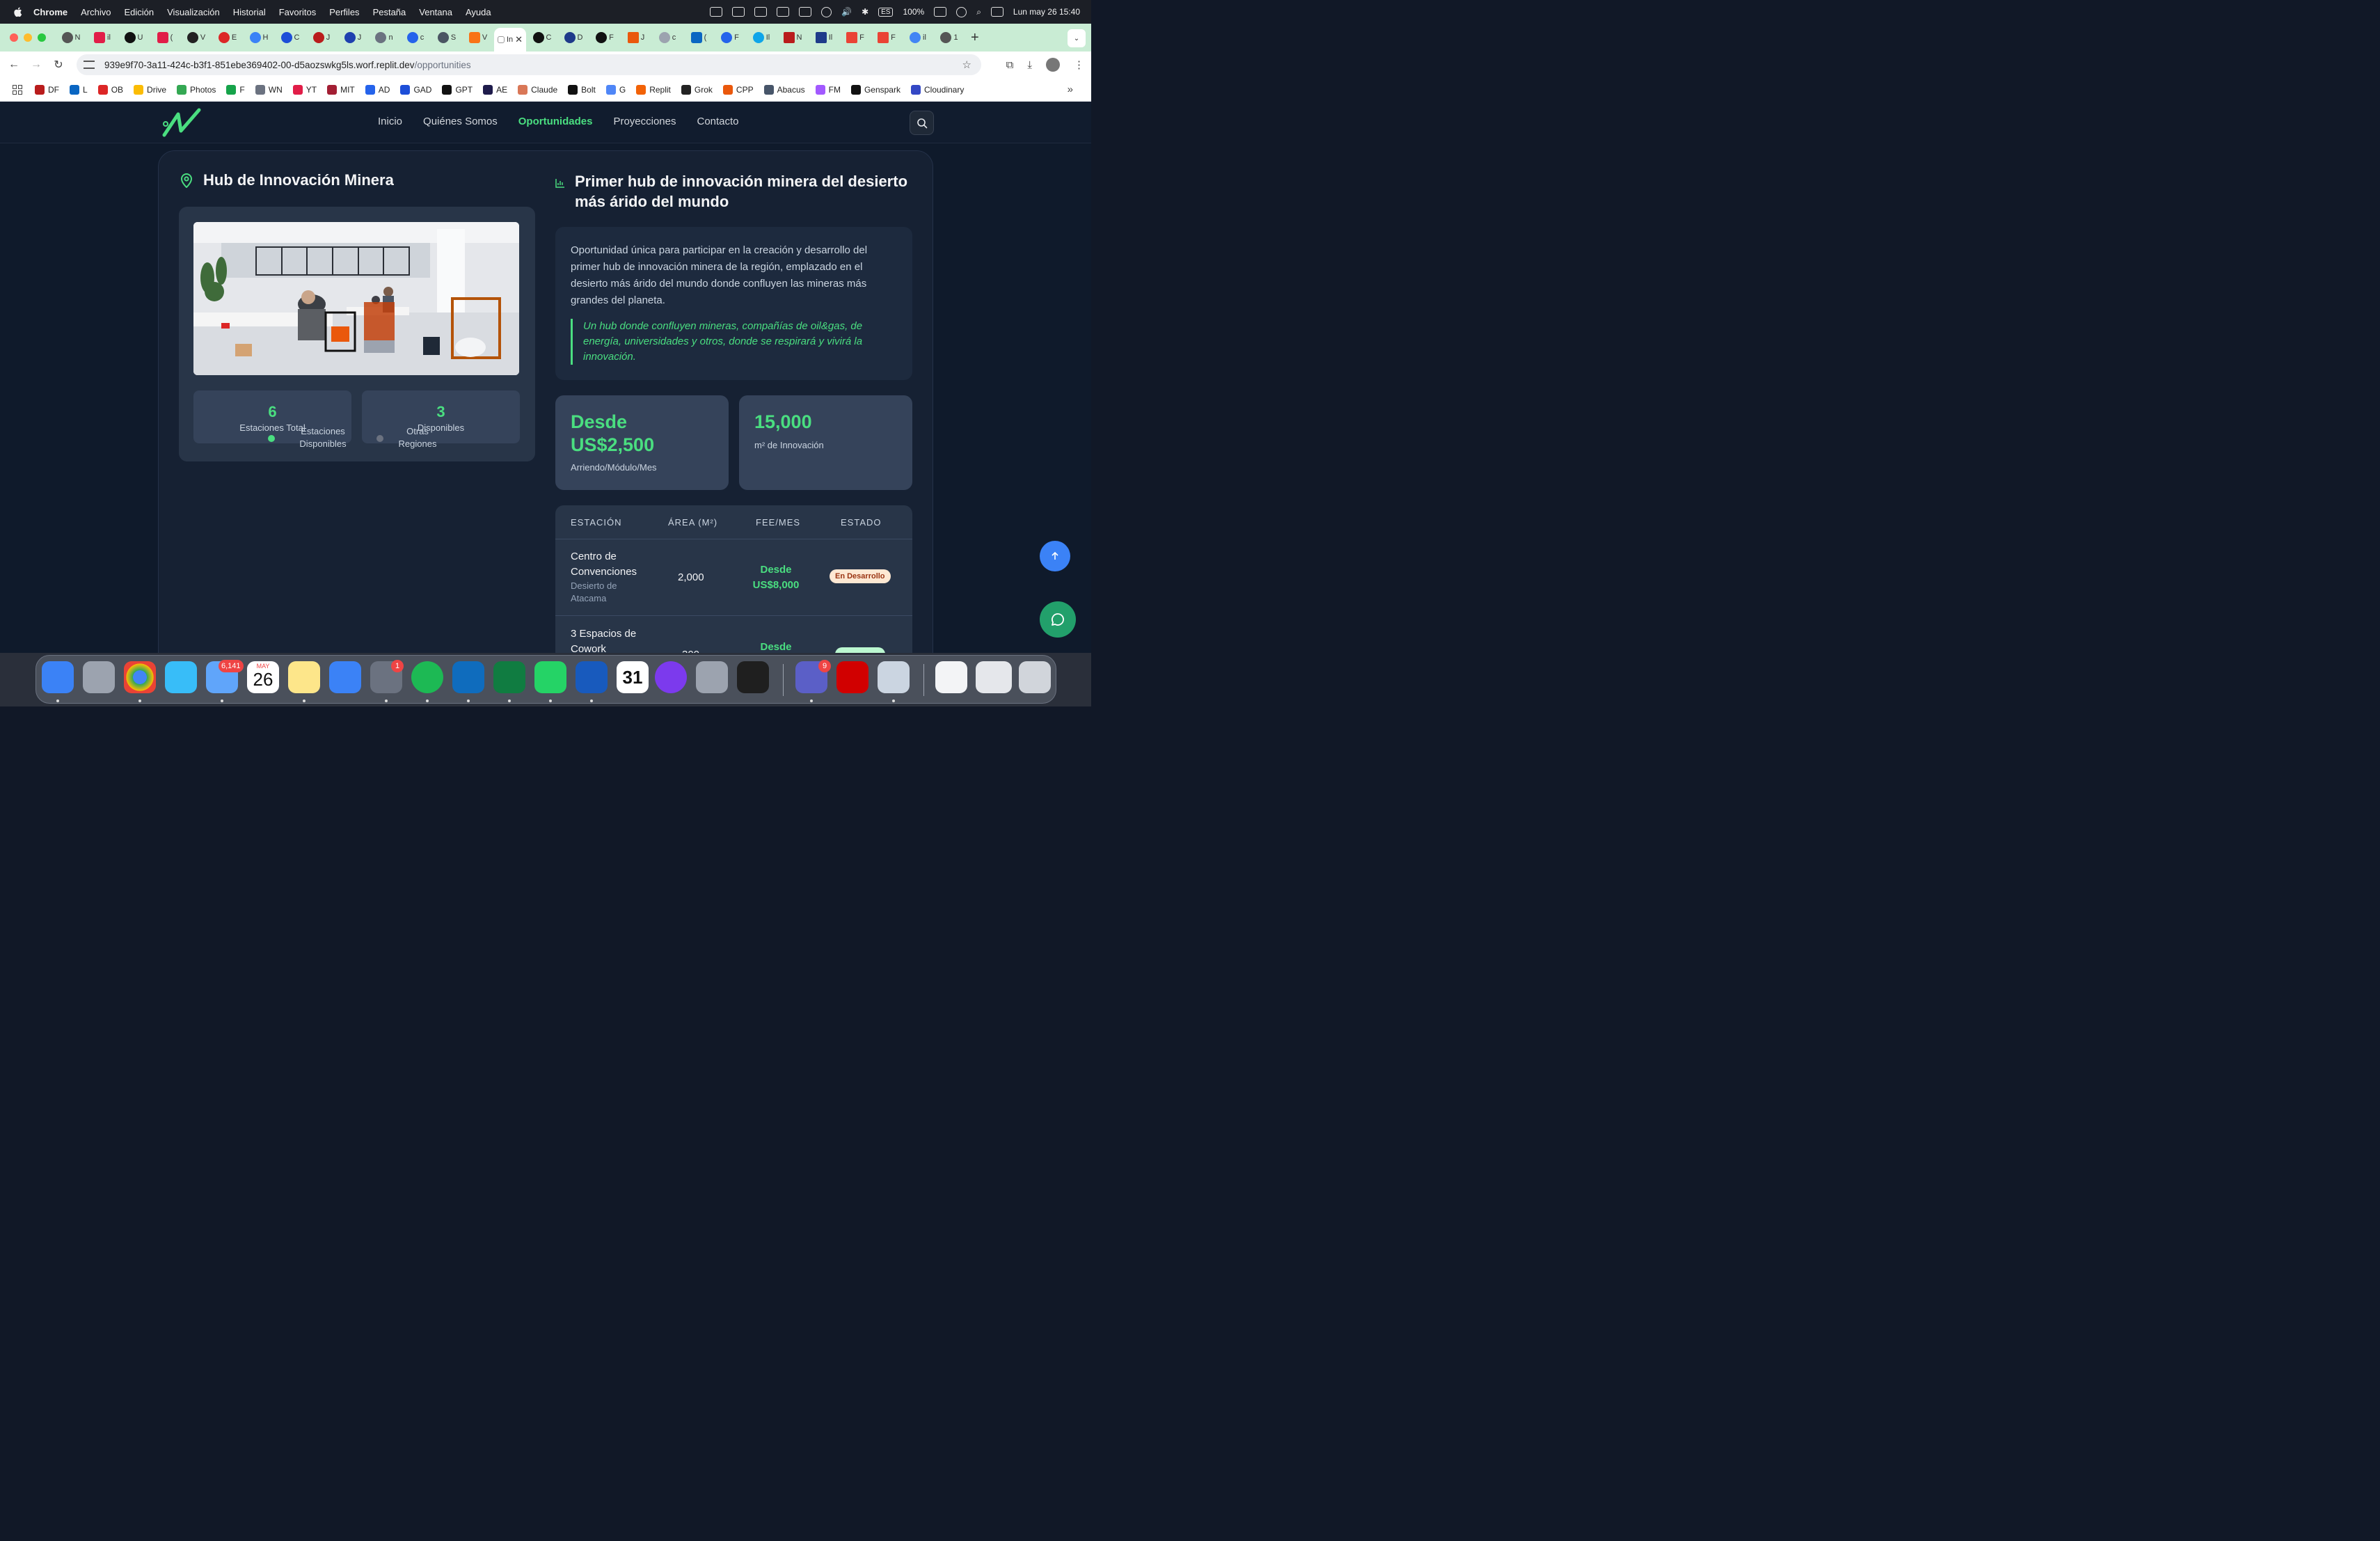 The height and width of the screenshot is (1541, 2380). What do you see at coordinates (193, 12) in the screenshot?
I see `menu-visualizacion: Visualización` at bounding box center [193, 12].